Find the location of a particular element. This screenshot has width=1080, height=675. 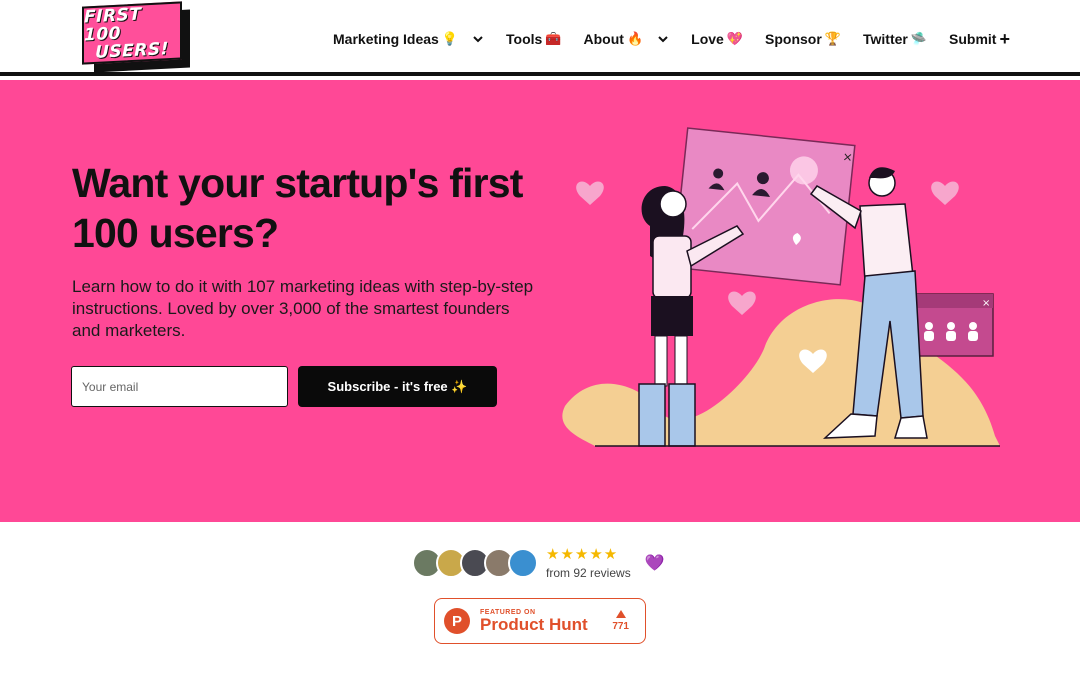

nav-label: Twitter is located at coordinates (885, 39).